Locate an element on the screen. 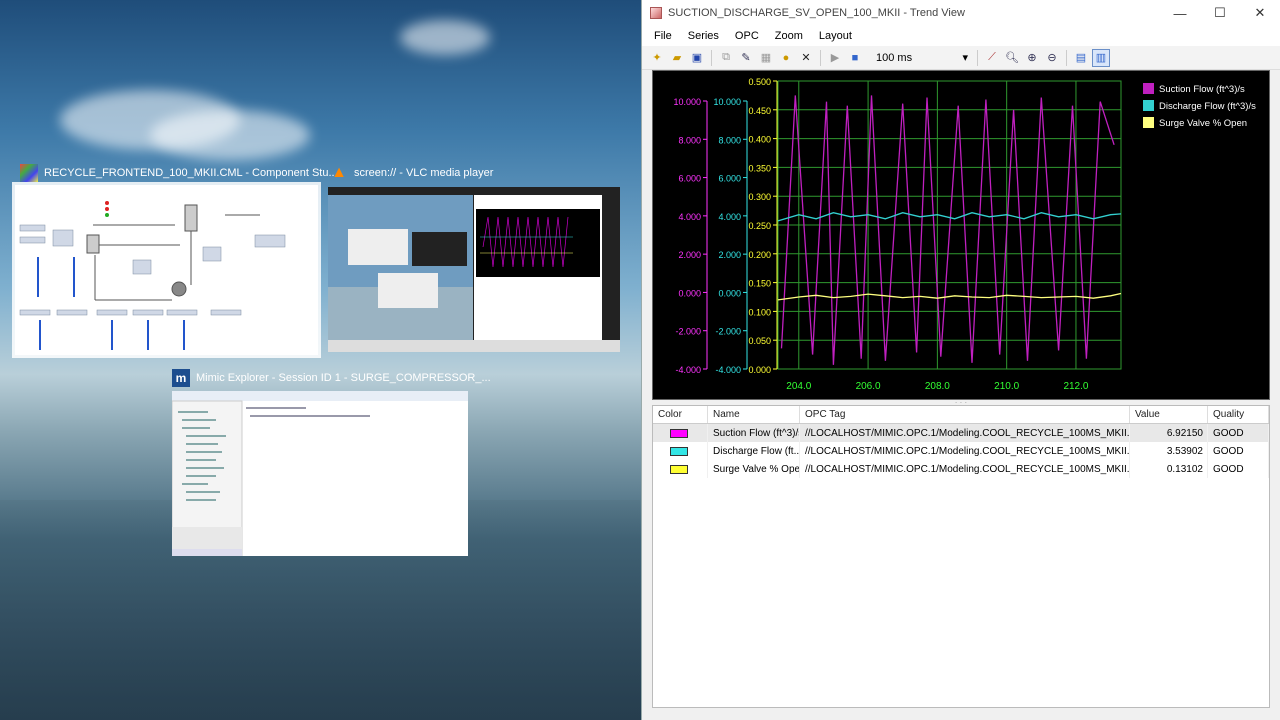 This screenshot has width=1280, height=720. series-value: 0.13102 is located at coordinates (1169, 469).